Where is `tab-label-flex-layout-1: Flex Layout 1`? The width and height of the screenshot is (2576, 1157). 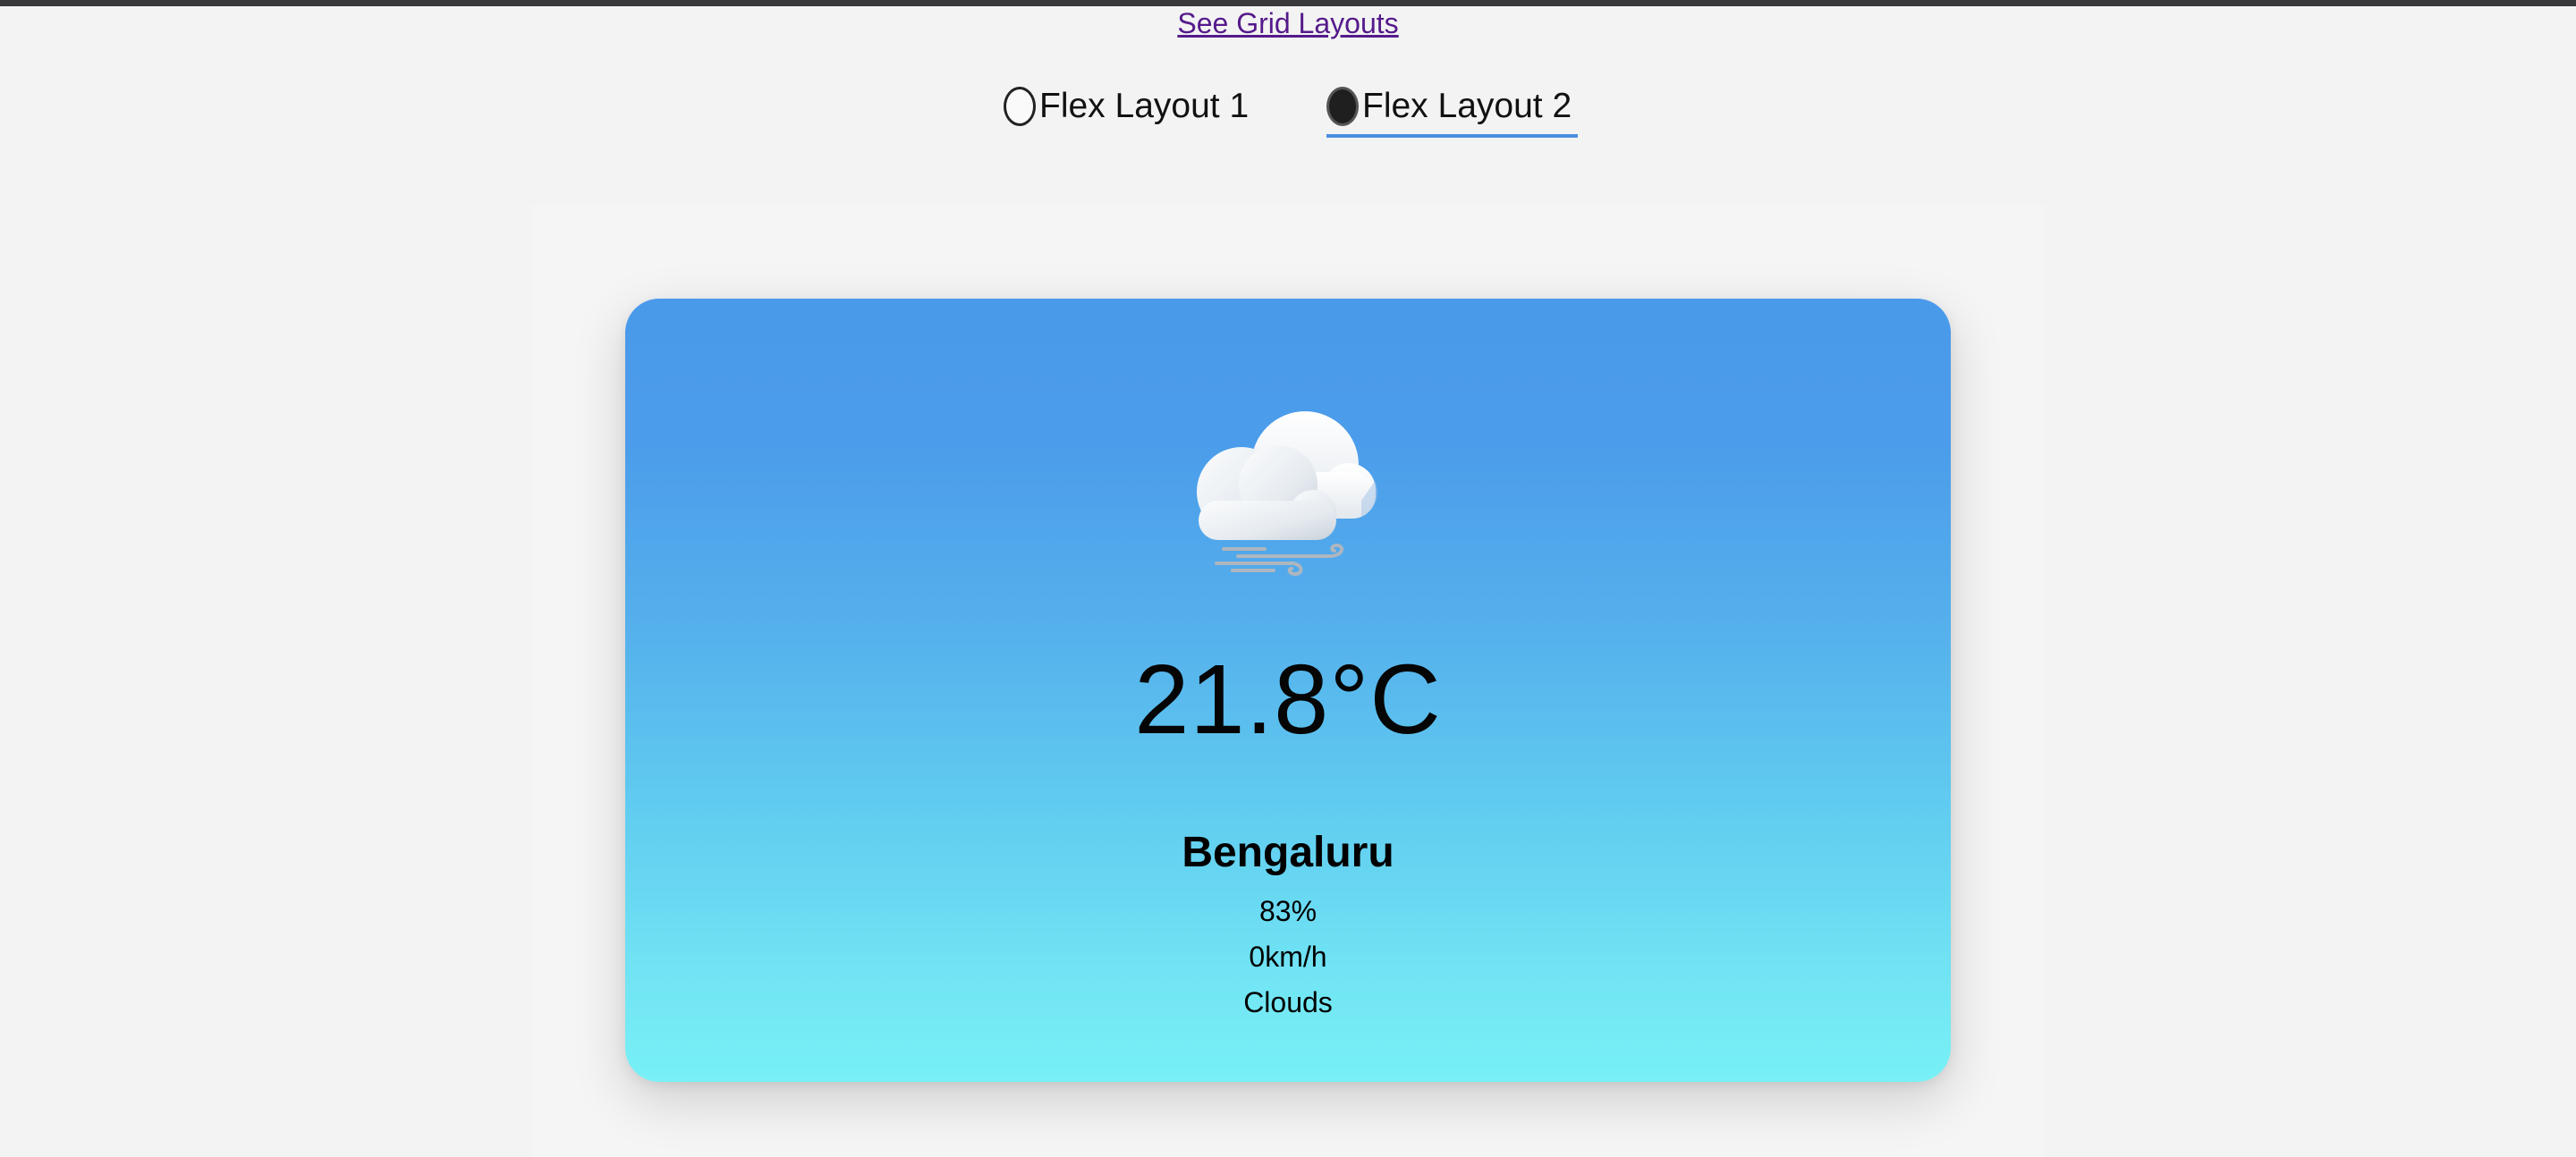
tab-label-flex-layout-1: Flex Layout 1 is located at coordinates (1144, 106).